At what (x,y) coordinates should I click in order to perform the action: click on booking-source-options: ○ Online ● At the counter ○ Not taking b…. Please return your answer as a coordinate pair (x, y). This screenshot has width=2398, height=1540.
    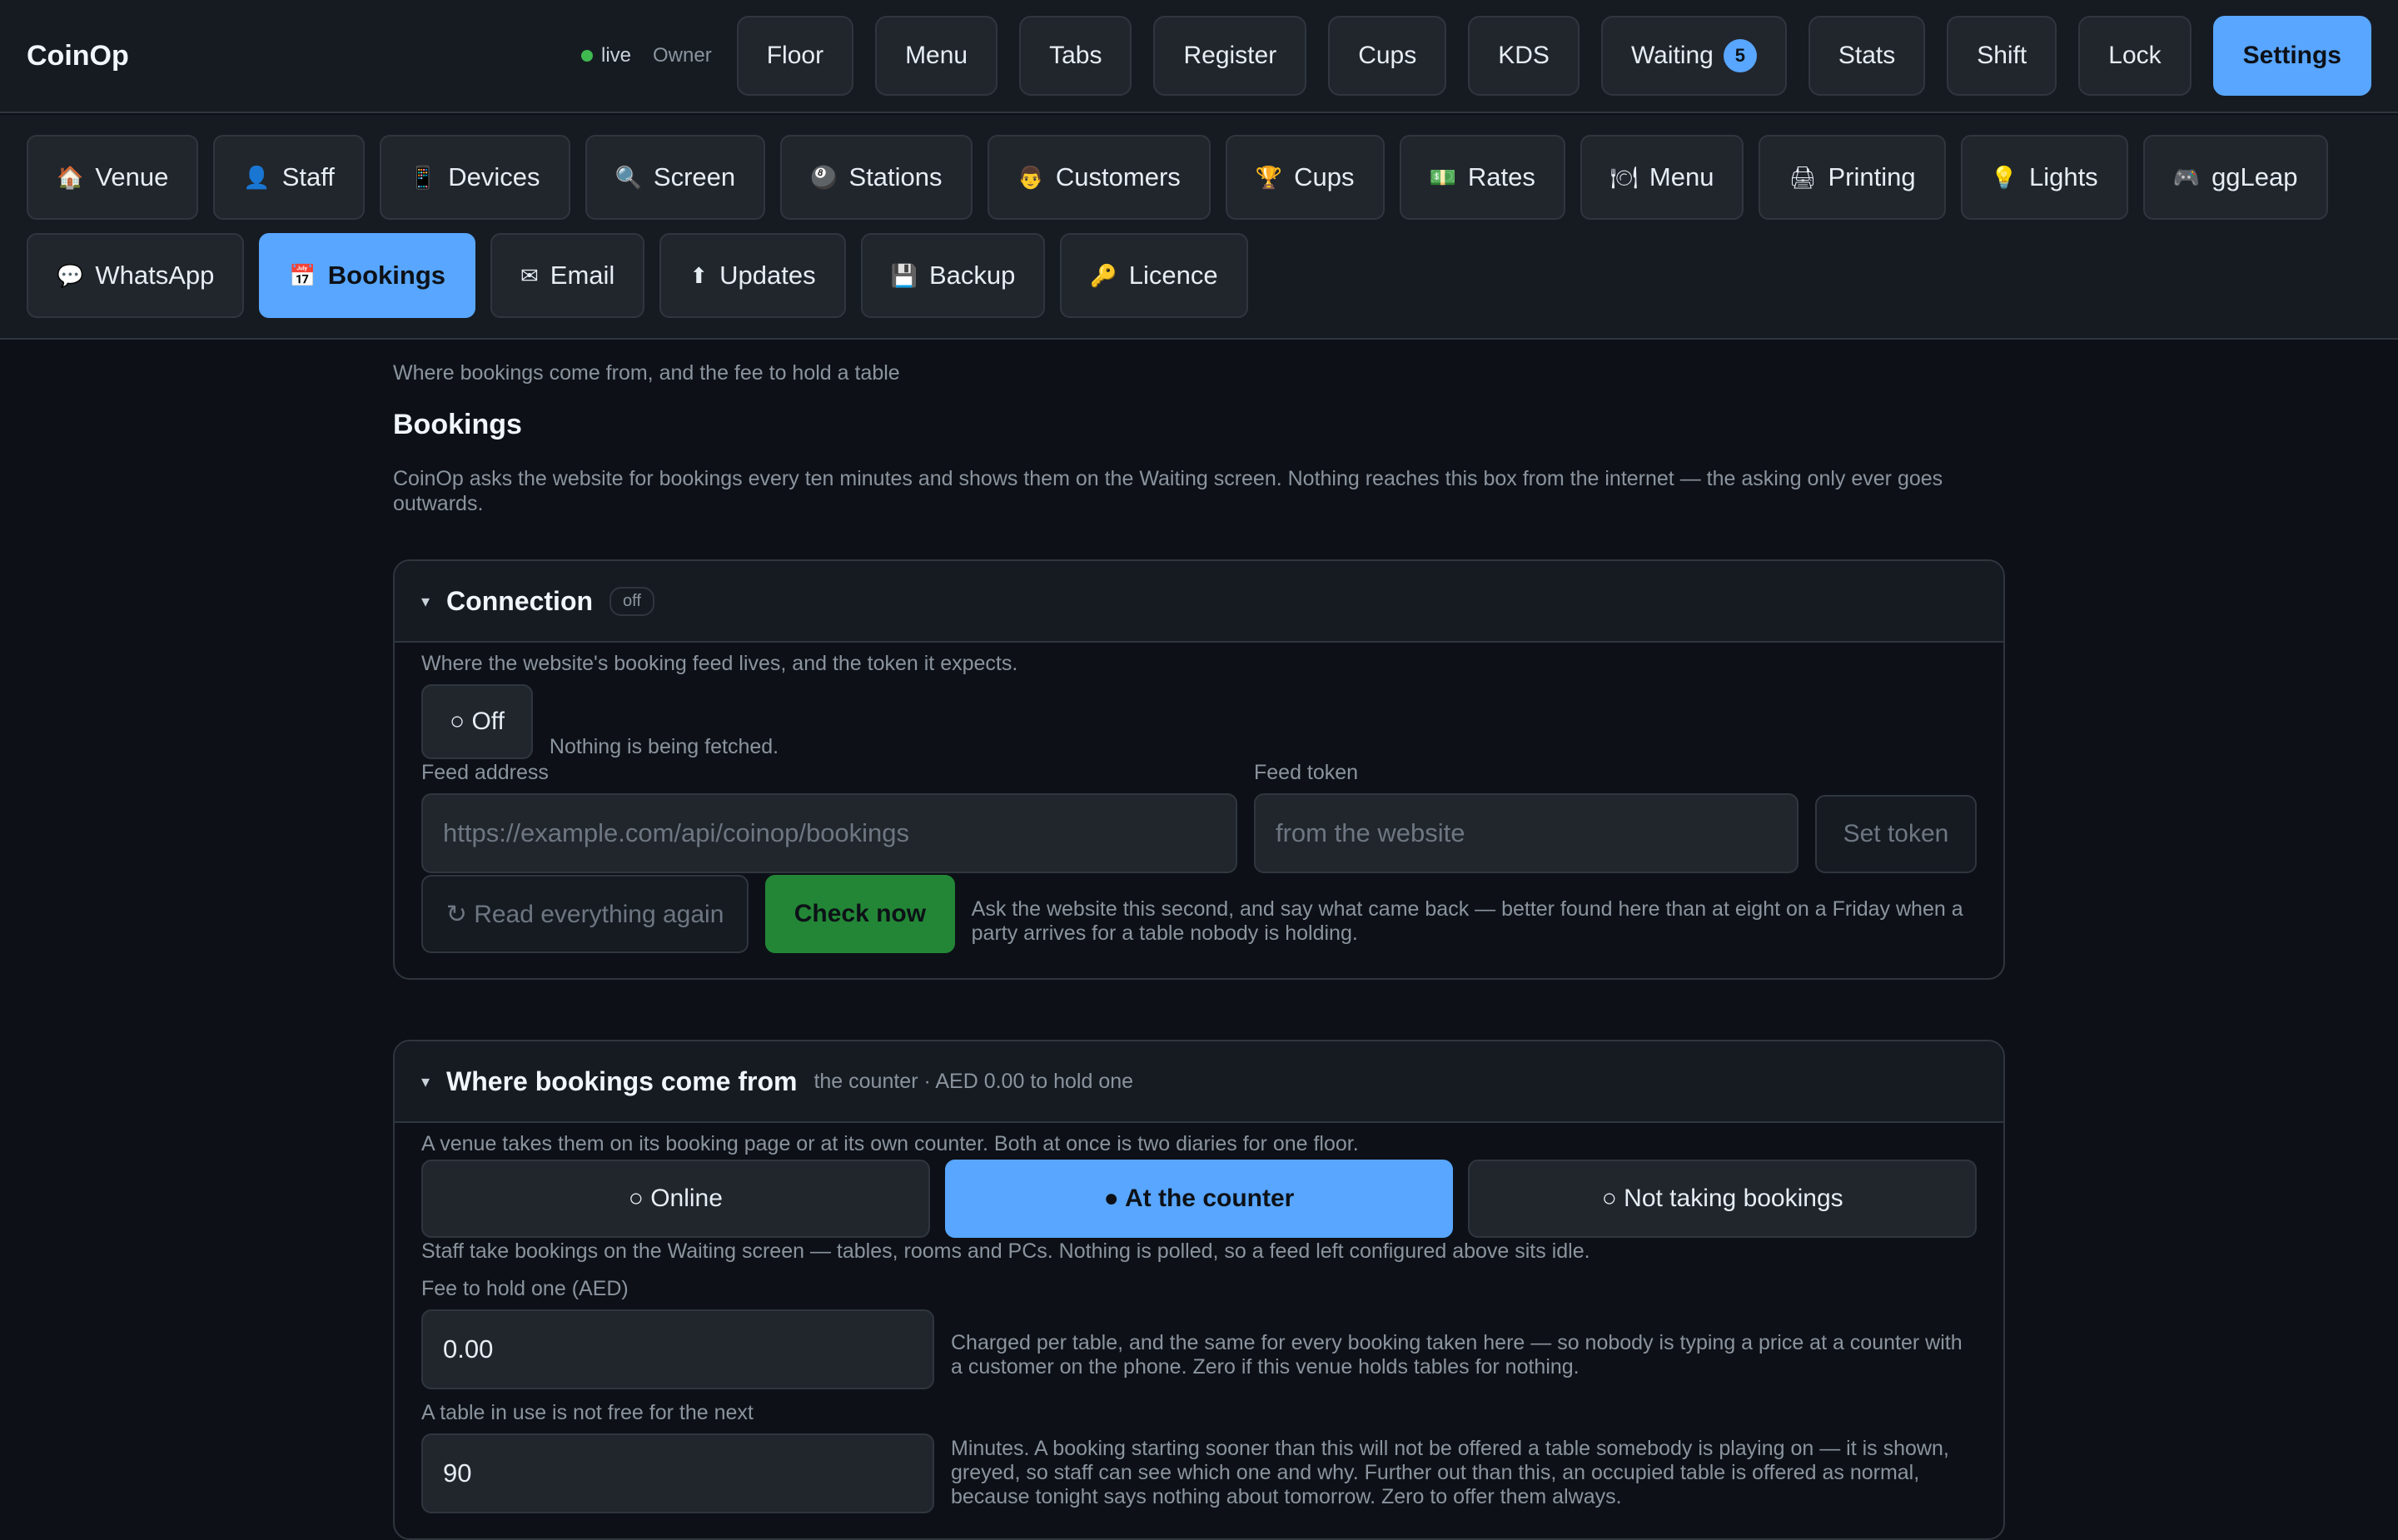
    Looking at the image, I should click on (1199, 1199).